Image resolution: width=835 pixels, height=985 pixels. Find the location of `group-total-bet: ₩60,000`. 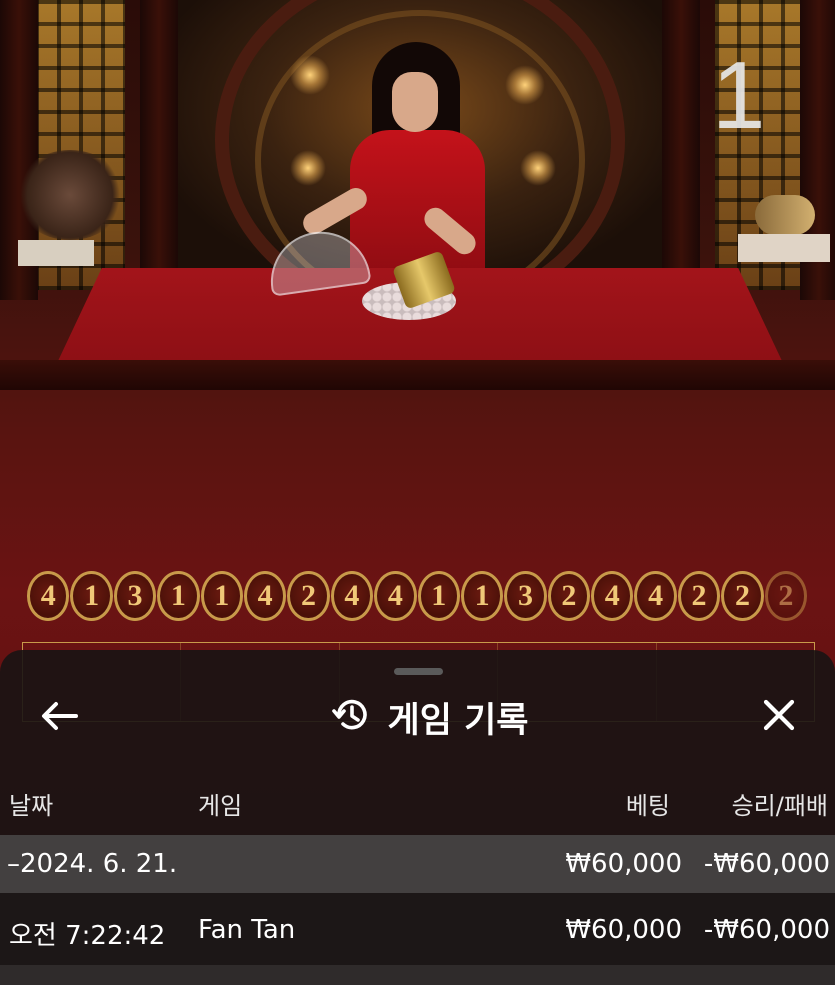

group-total-bet: ₩60,000 is located at coordinates (623, 864).